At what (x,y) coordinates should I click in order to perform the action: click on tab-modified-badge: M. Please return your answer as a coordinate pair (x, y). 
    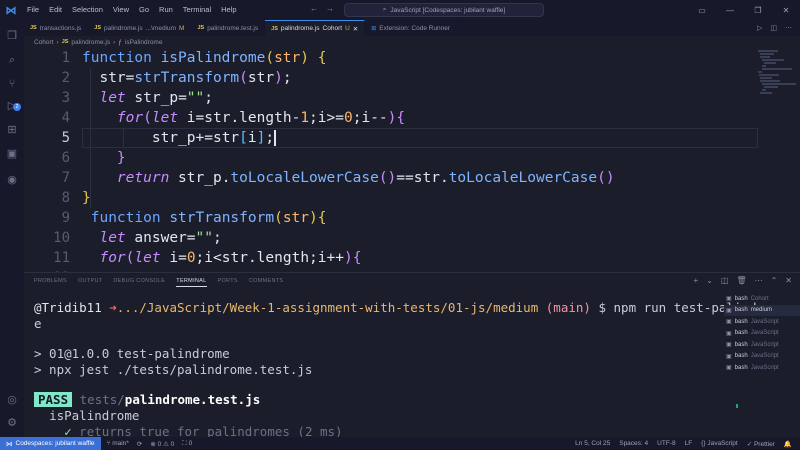
    Looking at the image, I should click on (182, 28).